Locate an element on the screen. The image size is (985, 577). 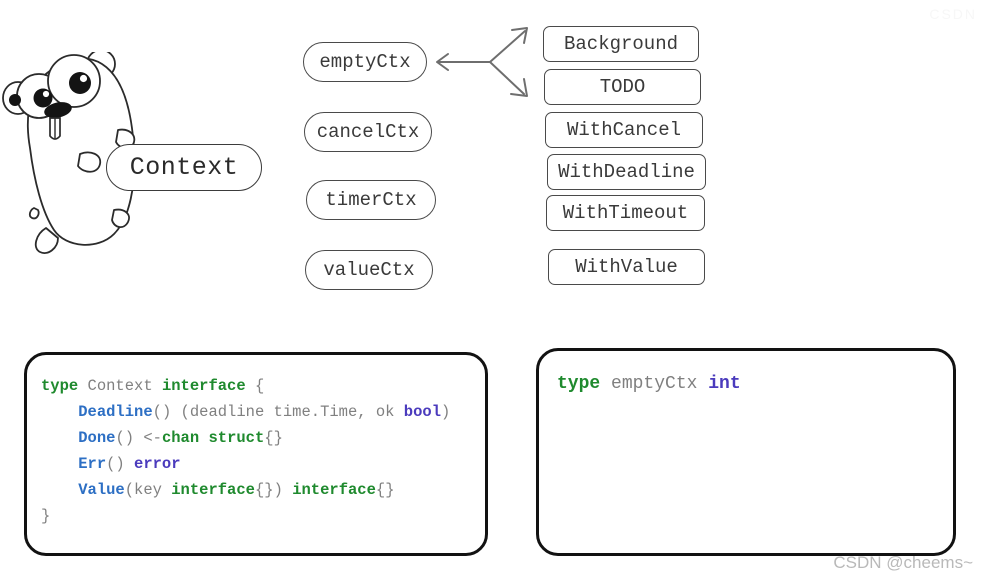
context-label-text: Context is located at coordinates (184, 167).